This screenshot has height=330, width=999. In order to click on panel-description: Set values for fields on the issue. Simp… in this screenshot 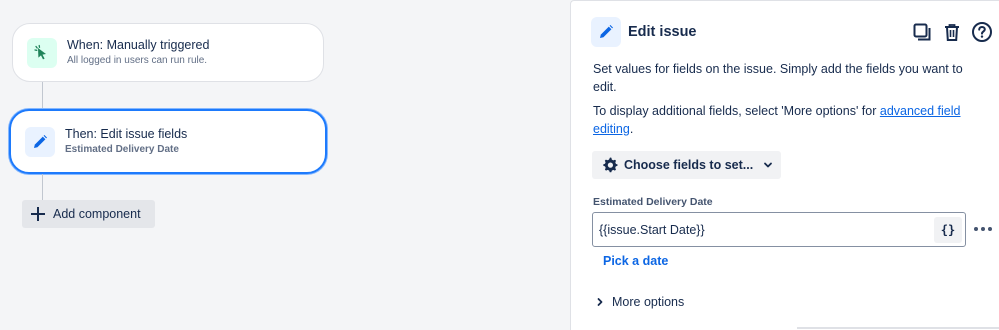, I will do `click(778, 78)`.